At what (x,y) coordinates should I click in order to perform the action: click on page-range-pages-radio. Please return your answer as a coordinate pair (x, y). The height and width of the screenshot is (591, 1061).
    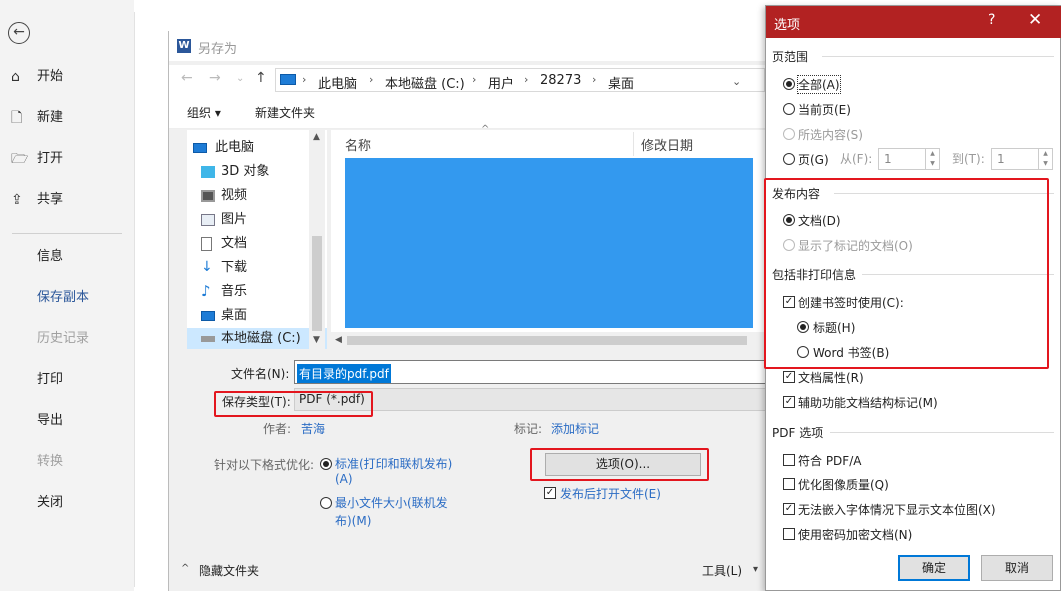
    Looking at the image, I should click on (789, 159).